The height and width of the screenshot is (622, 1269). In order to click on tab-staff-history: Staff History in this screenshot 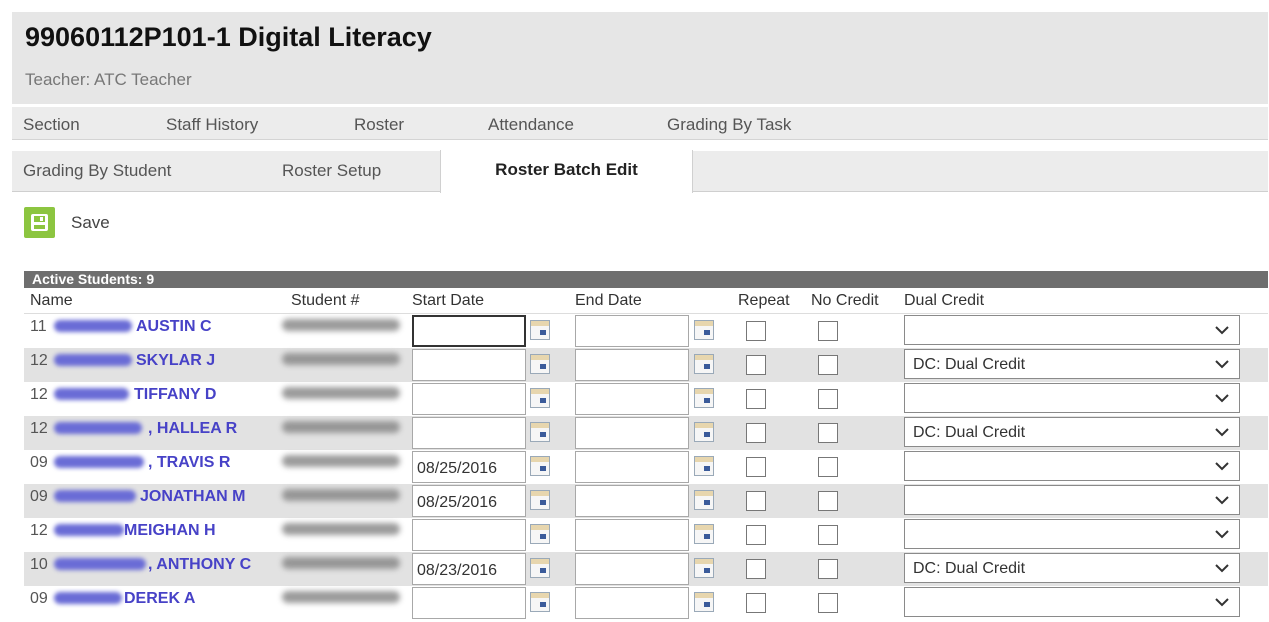, I will do `click(212, 125)`.